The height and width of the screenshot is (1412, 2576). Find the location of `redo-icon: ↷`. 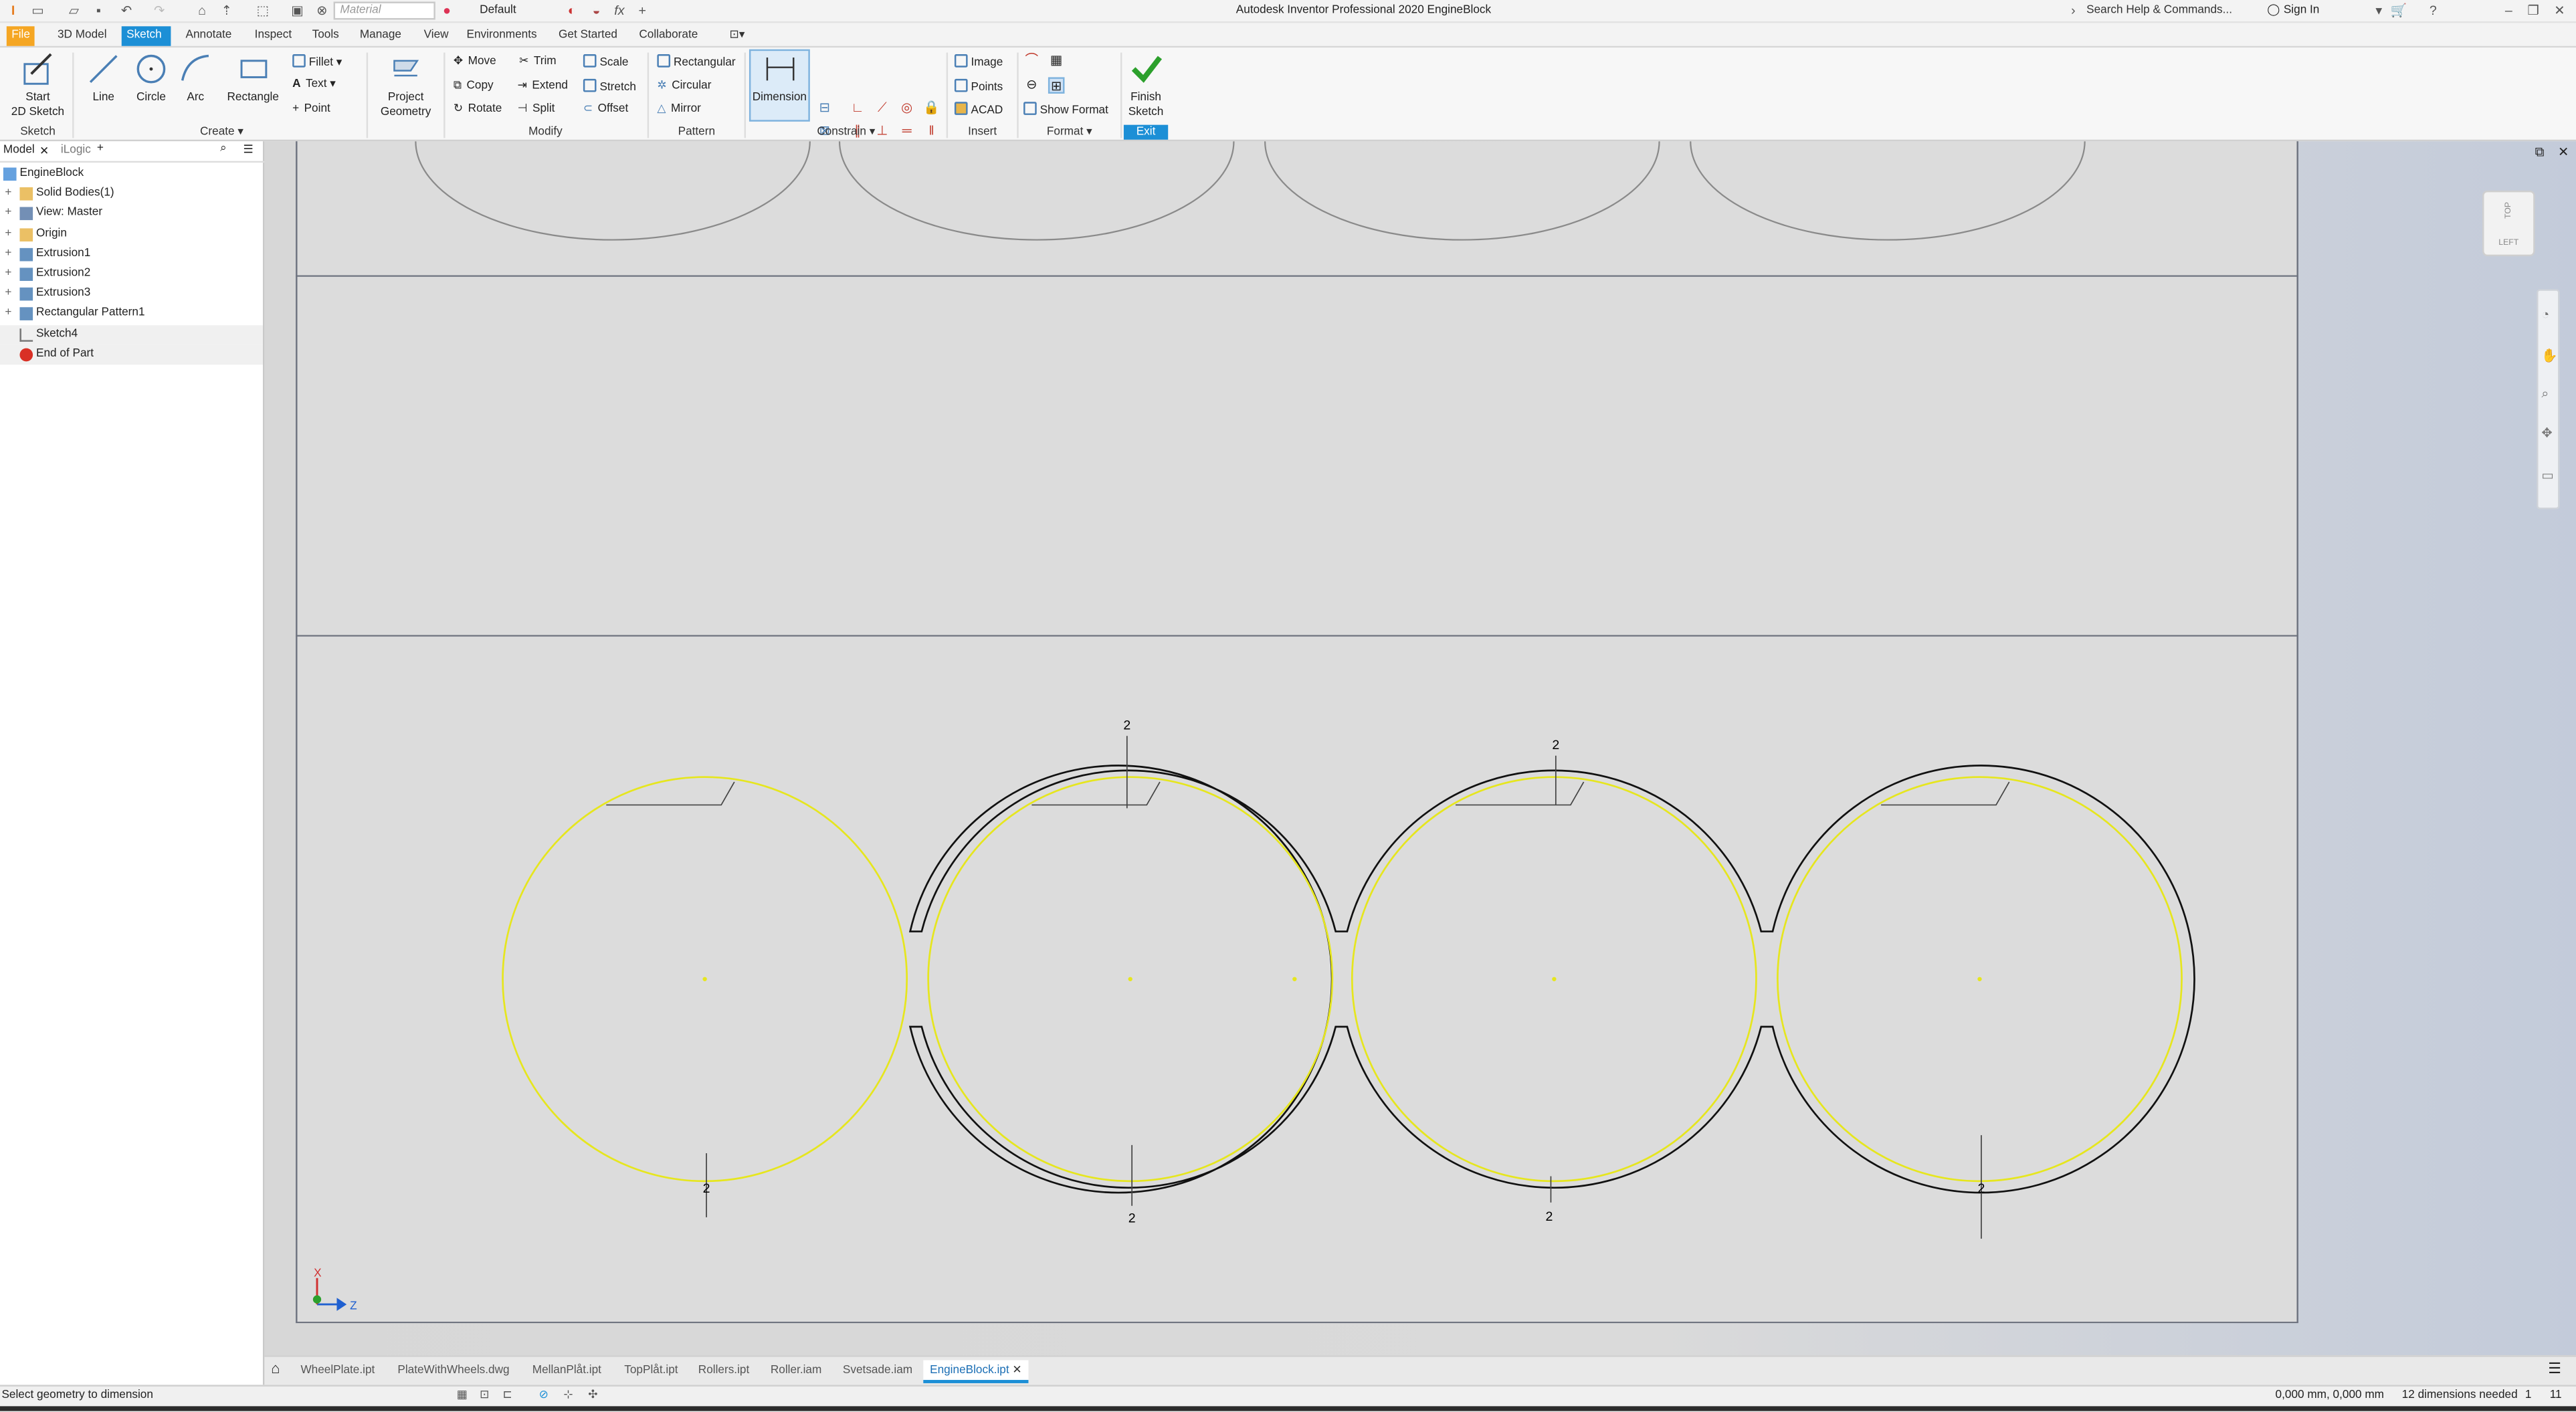

redo-icon: ↷ is located at coordinates (159, 10).